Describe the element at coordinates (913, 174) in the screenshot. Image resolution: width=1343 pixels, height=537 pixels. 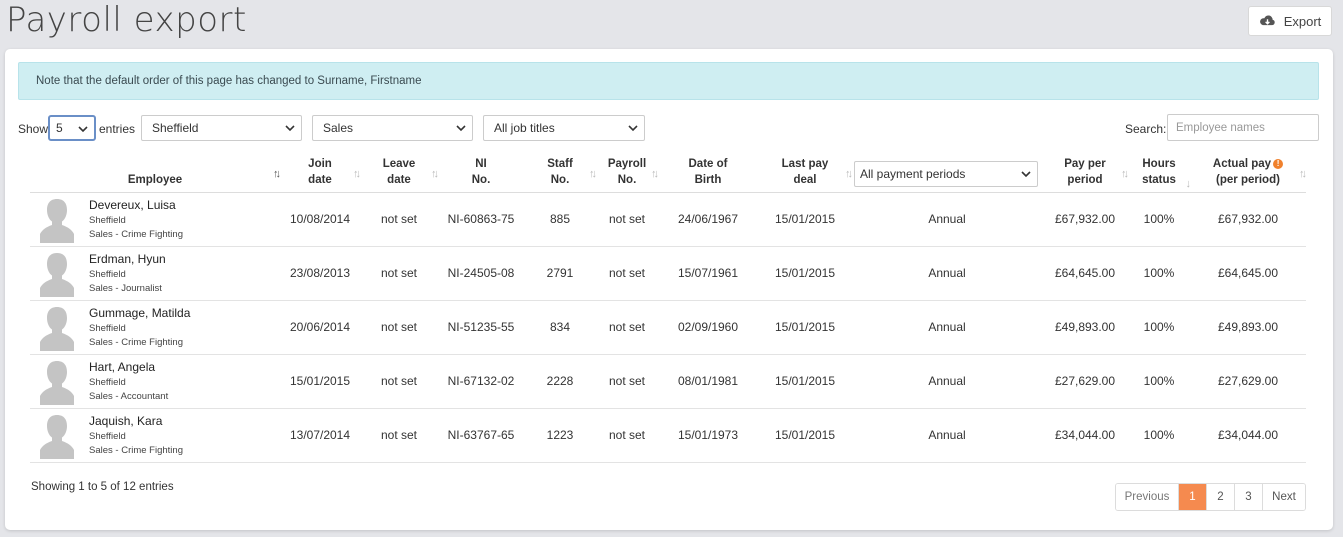
I see `payment-period-value: All payment periods` at that location.